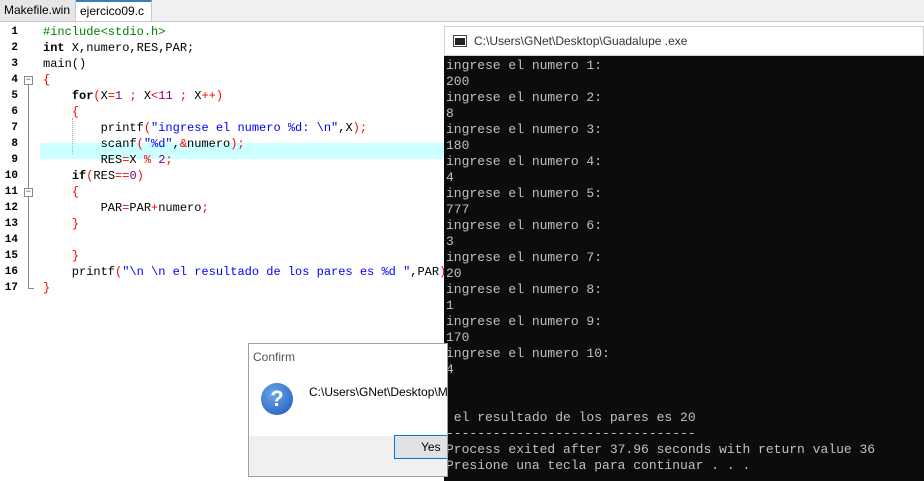 The image size is (924, 481). Describe the element at coordinates (598, 465) in the screenshot. I see `console-prompt-line: Presione una tecla para continuar . . .` at that location.